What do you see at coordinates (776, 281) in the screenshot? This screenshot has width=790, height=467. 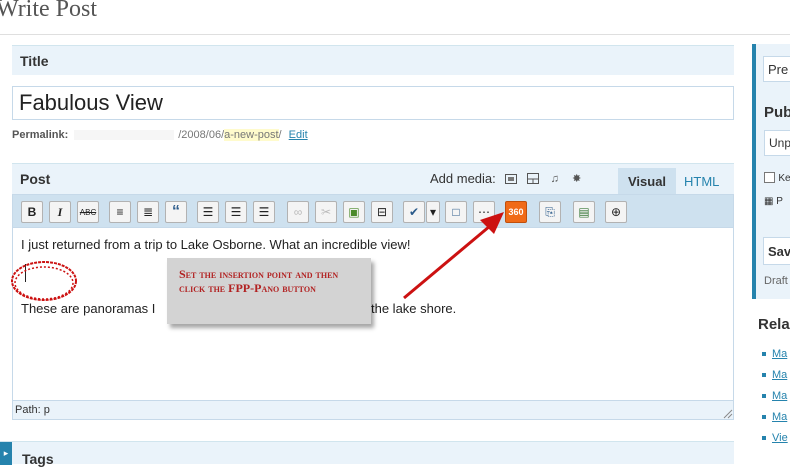 I see `draft-status: Draft` at bounding box center [776, 281].